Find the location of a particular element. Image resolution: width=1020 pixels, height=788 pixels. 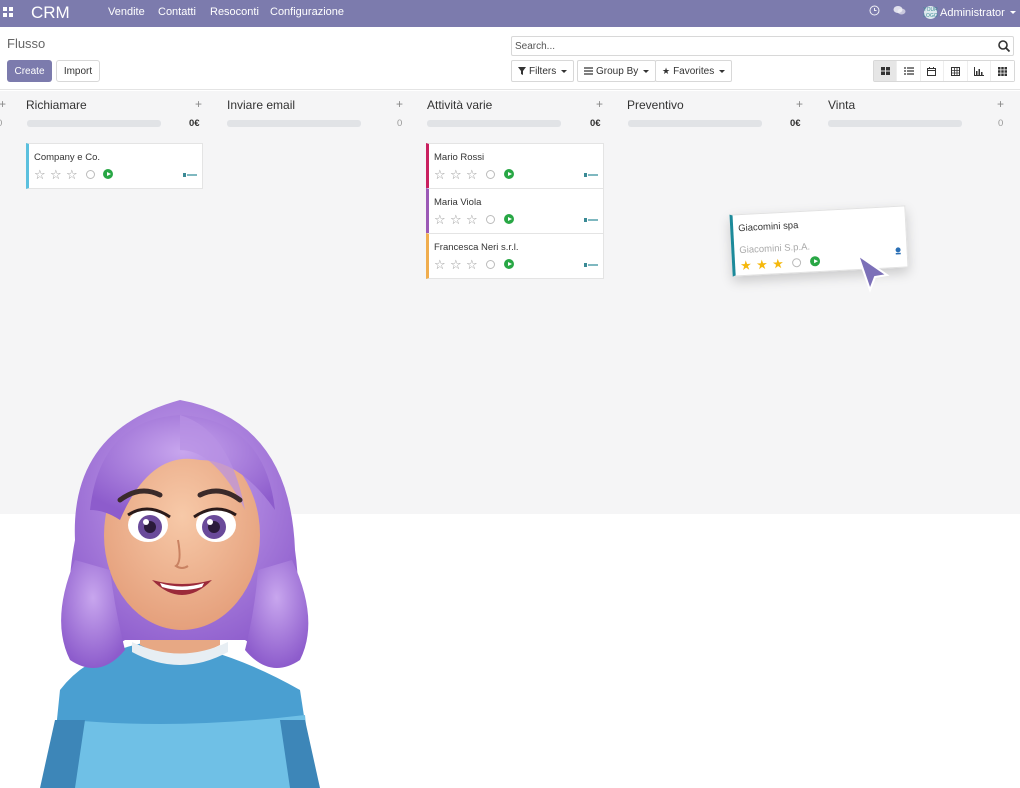

favorites-button: ★ Favorites is located at coordinates (694, 71).